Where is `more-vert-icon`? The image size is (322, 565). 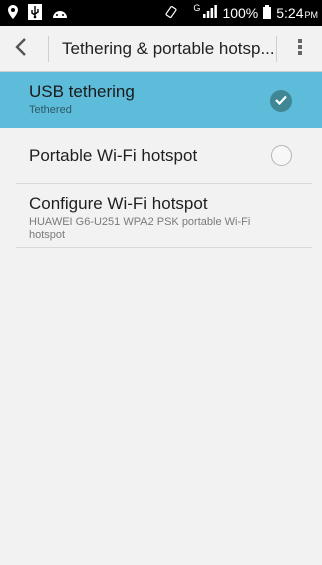 more-vert-icon is located at coordinates (300, 49).